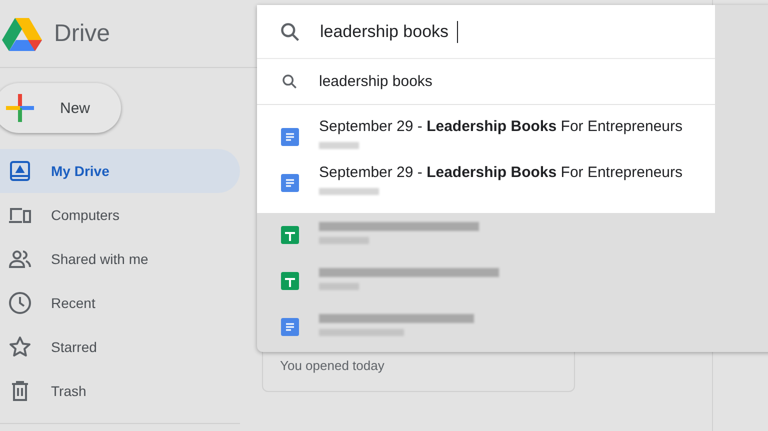 The width and height of the screenshot is (768, 431). What do you see at coordinates (120, 303) in the screenshot?
I see `sidebar-item: Recent` at bounding box center [120, 303].